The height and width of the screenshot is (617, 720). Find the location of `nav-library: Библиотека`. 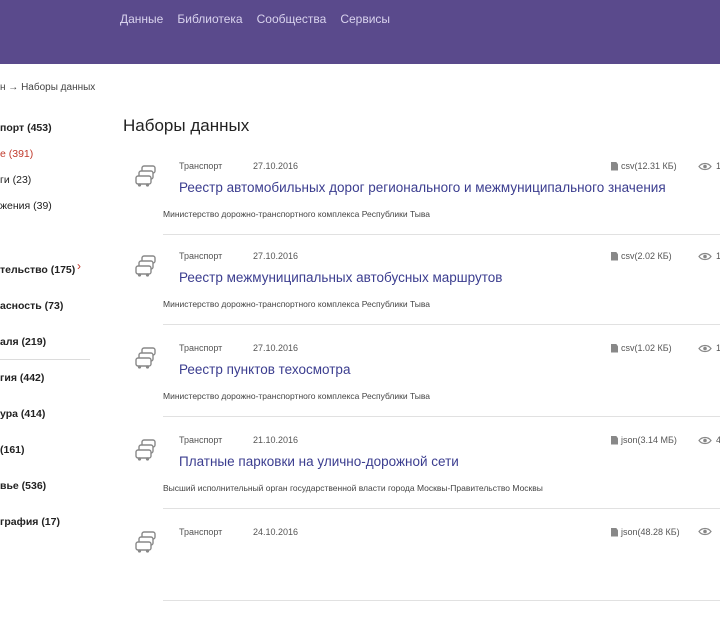

nav-library: Библиотека is located at coordinates (209, 19).